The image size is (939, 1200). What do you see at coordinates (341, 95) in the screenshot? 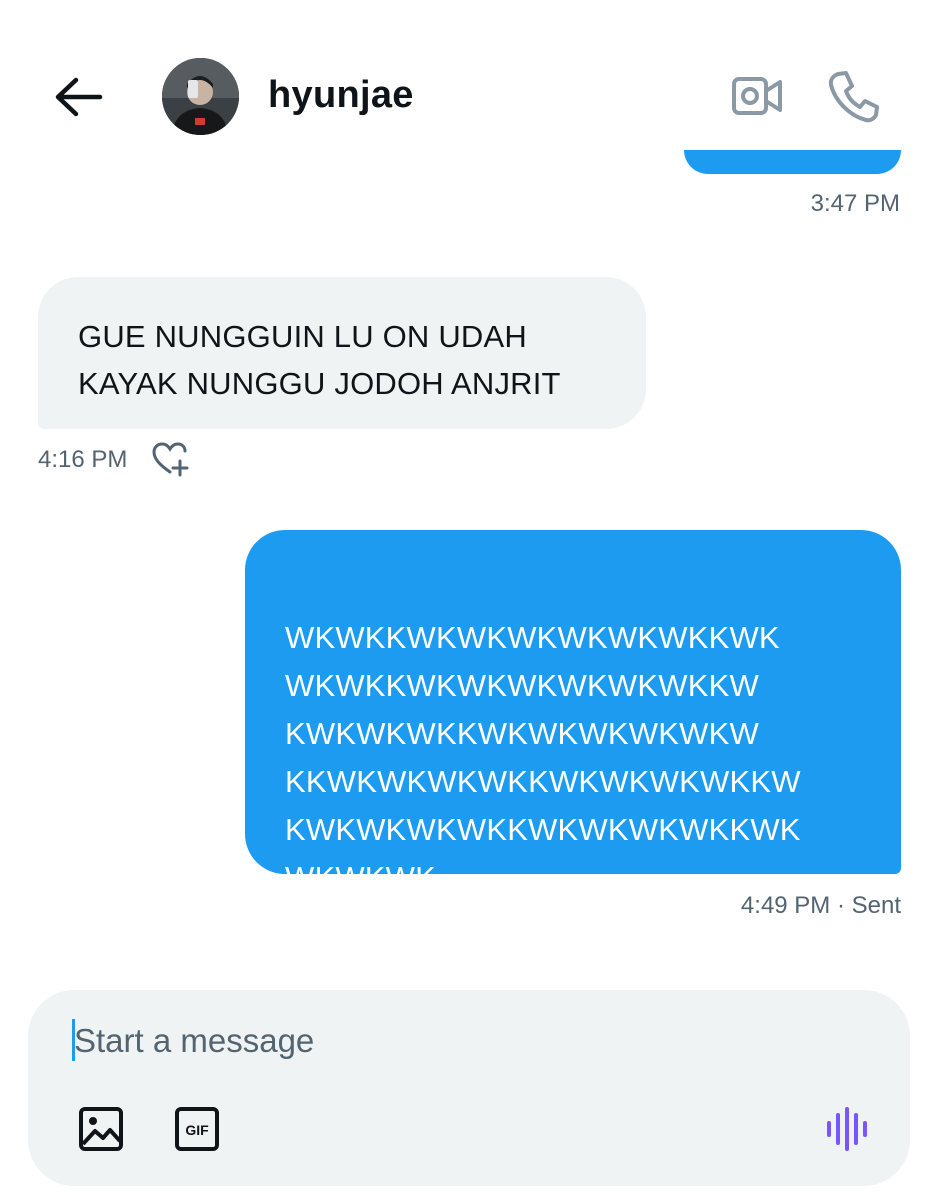
I see `contact-name: hyunjae` at bounding box center [341, 95].